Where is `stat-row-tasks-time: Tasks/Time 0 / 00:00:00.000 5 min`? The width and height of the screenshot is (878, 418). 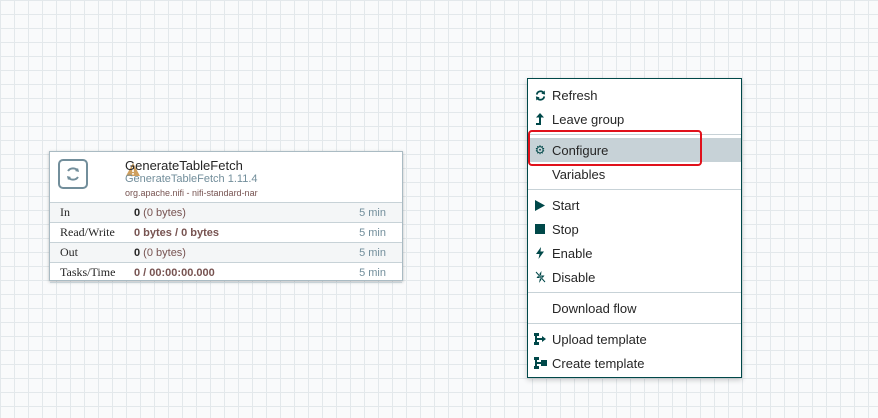
stat-row-tasks-time: Tasks/Time 0 / 00:00:00.000 5 min is located at coordinates (226, 272).